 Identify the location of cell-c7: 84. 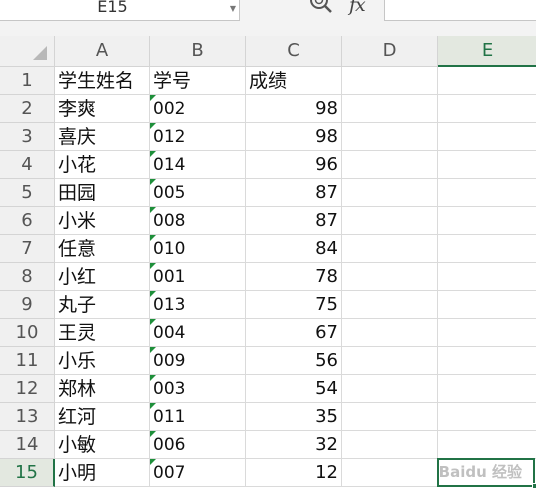
(294, 249).